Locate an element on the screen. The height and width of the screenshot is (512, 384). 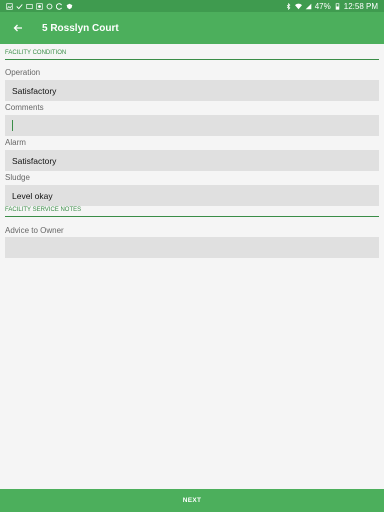
notification-icons is located at coordinates (39, 6).